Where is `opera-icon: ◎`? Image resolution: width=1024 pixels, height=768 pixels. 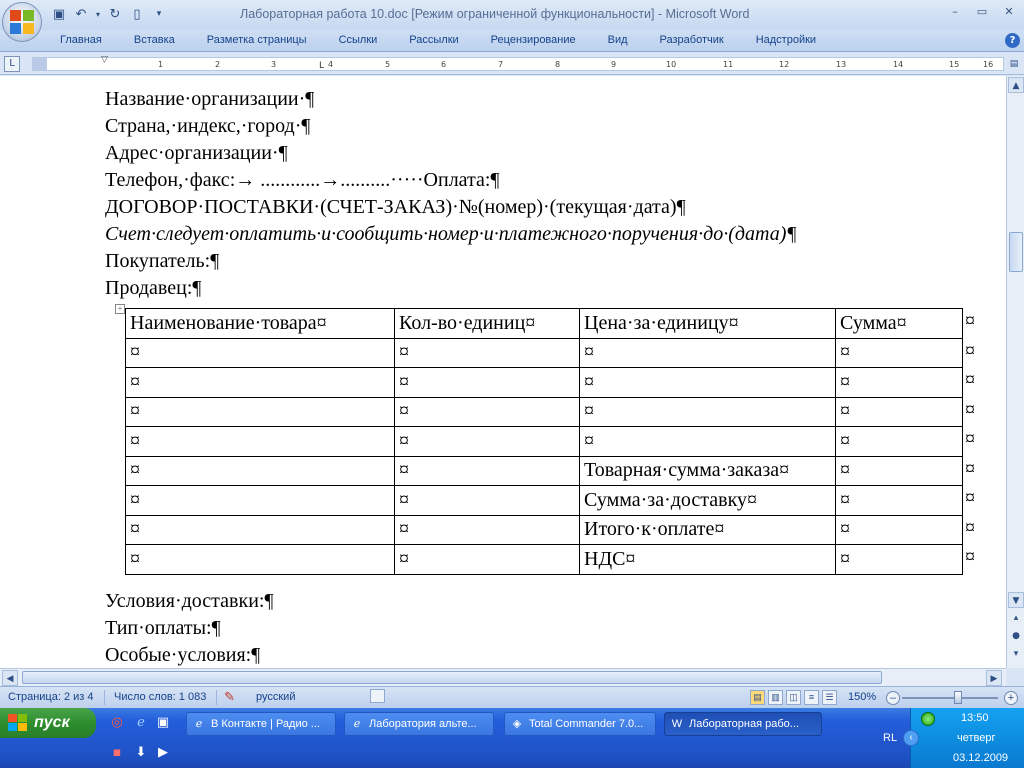 opera-icon: ◎ is located at coordinates (117, 723).